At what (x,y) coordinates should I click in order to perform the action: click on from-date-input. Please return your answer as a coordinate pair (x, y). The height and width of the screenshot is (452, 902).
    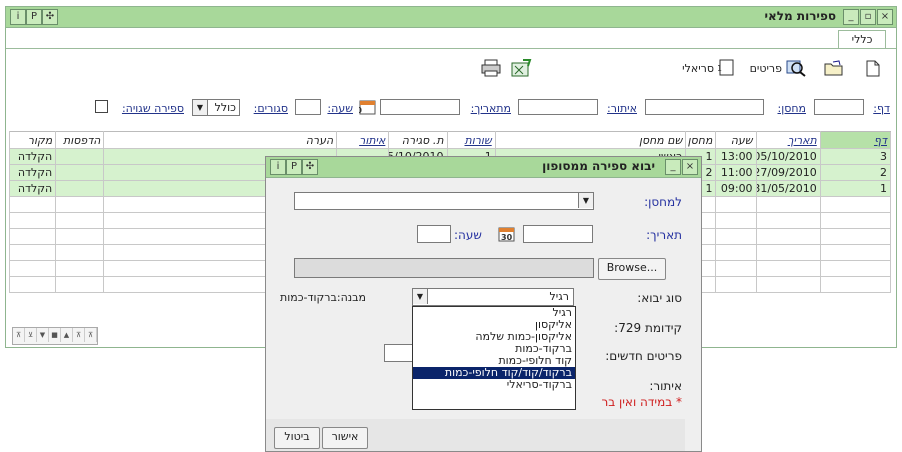
    Looking at the image, I should click on (420, 107).